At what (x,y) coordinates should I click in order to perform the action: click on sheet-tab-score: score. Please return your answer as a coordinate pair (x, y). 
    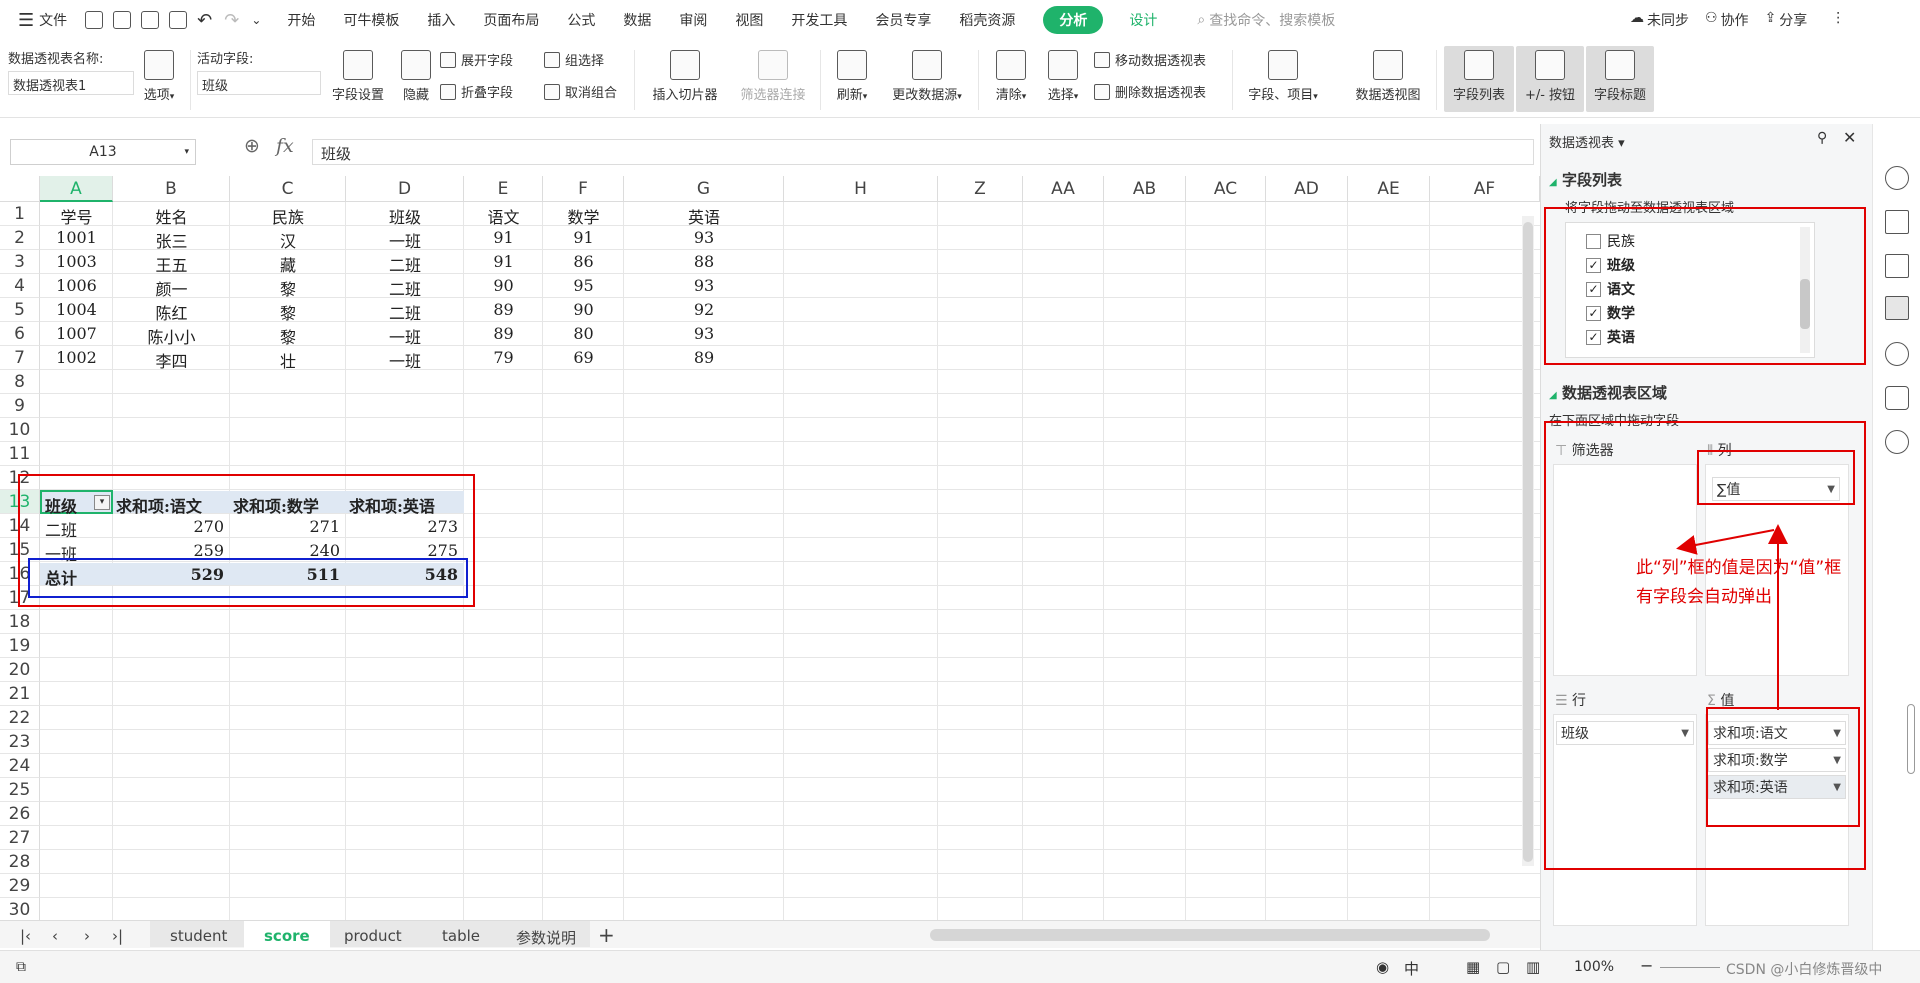
    Looking at the image, I should click on (287, 935).